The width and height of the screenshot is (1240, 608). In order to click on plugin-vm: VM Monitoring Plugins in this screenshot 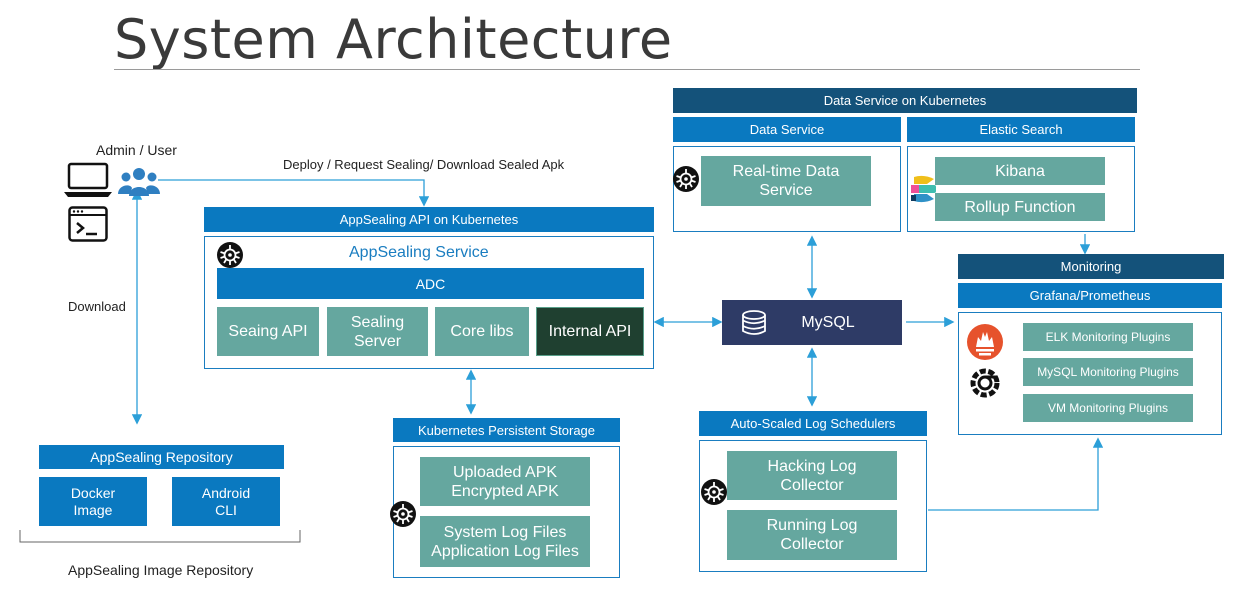, I will do `click(1108, 408)`.